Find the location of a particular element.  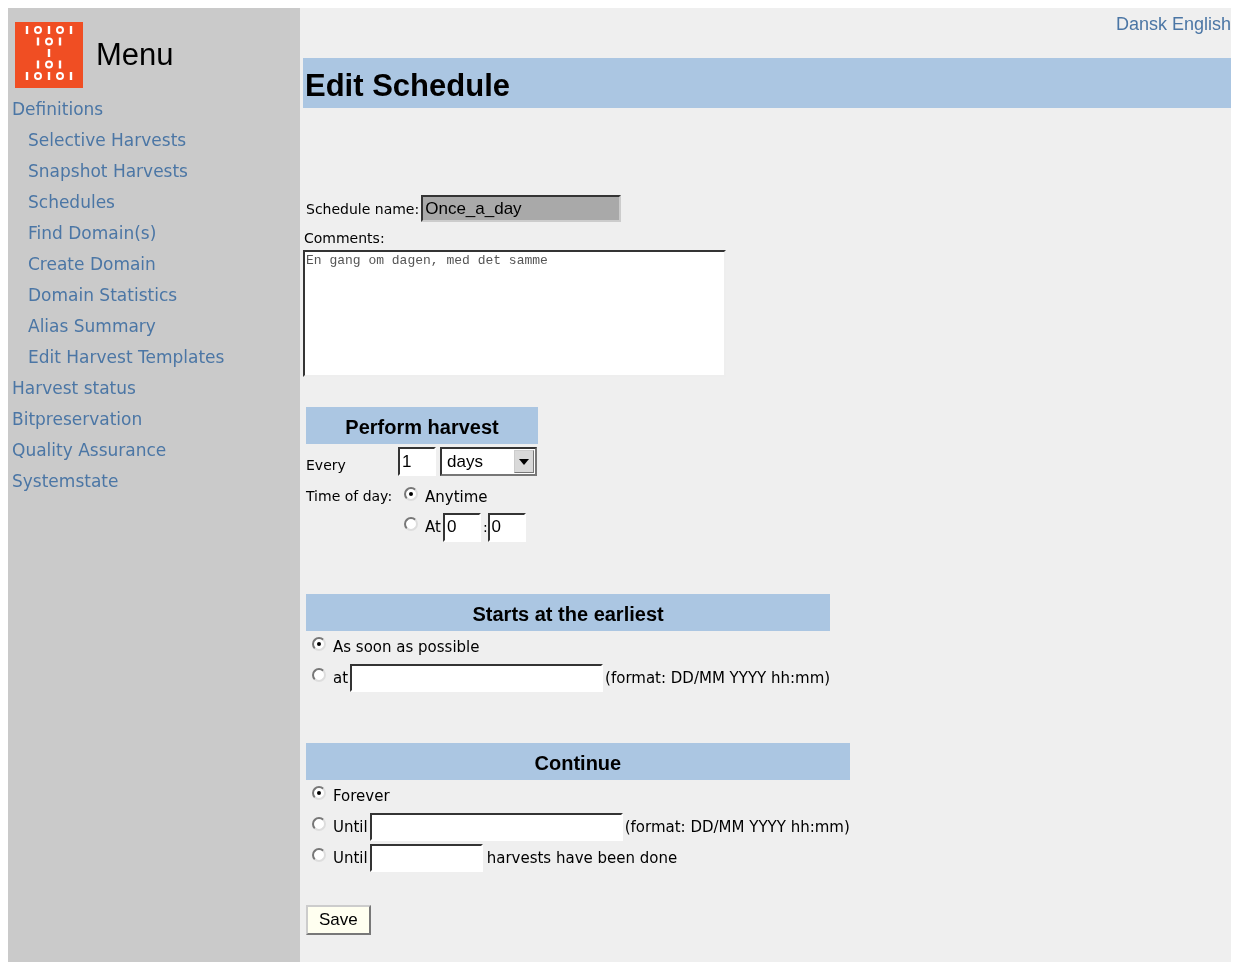

menu-link: Selective Harvests is located at coordinates (107, 140).